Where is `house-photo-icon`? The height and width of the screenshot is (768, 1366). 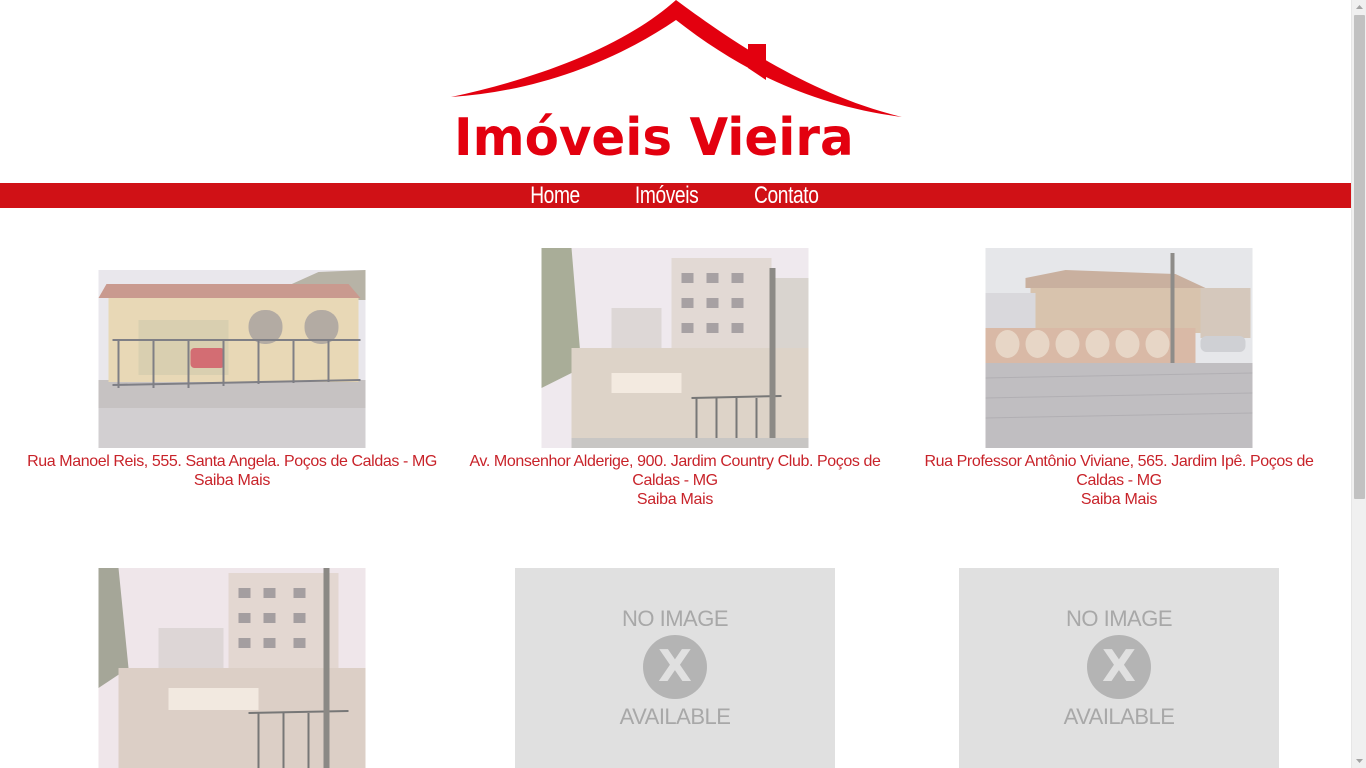 house-photo-icon is located at coordinates (232, 359).